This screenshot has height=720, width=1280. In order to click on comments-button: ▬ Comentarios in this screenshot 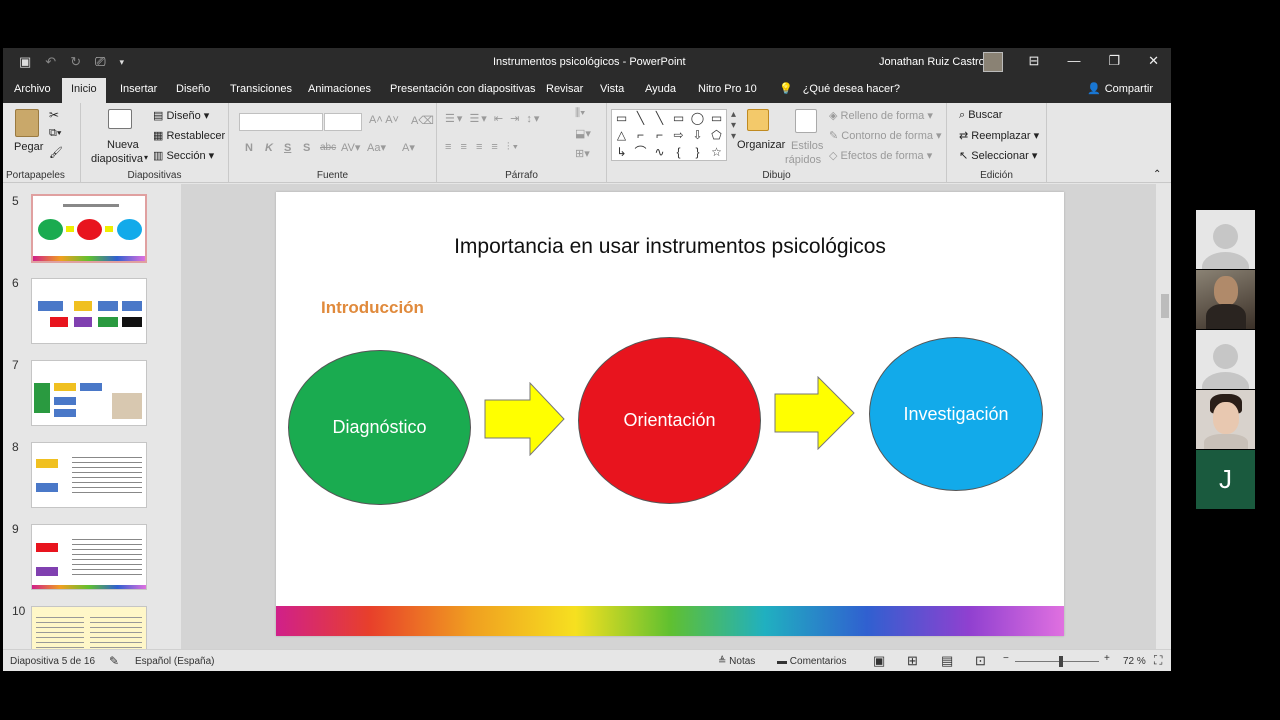, I will do `click(811, 661)`.